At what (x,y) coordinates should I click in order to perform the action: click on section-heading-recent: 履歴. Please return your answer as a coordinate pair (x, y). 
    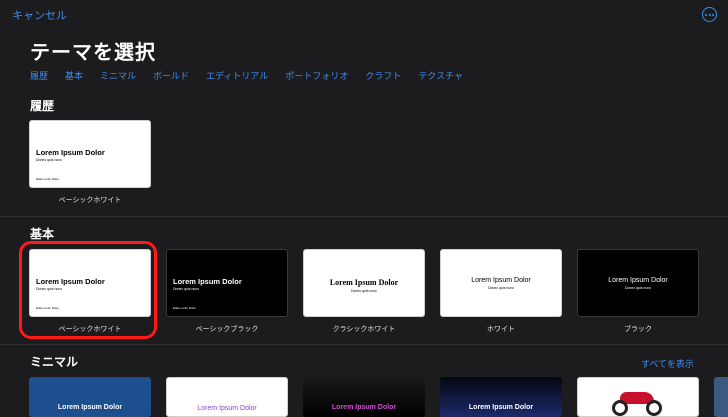
    Looking at the image, I should click on (42, 106).